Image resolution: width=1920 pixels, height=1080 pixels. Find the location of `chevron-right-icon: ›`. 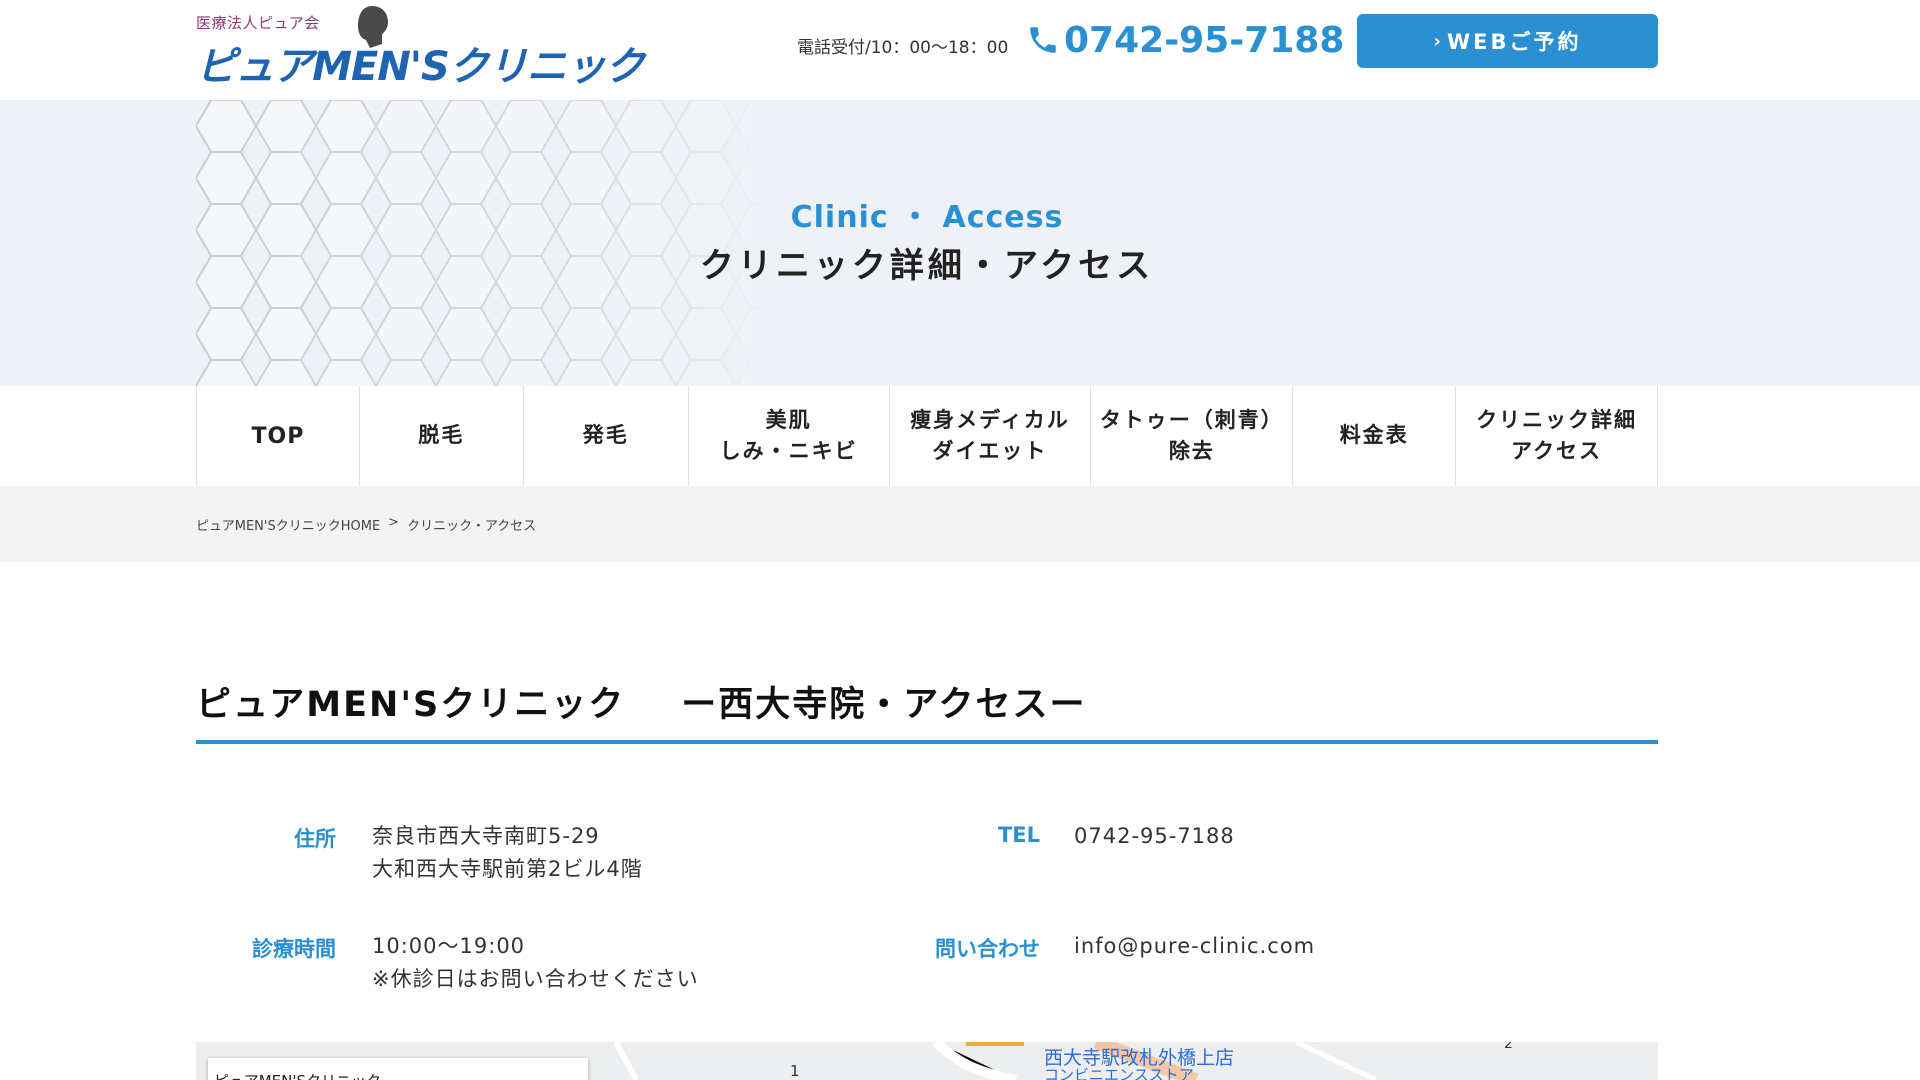

chevron-right-icon: › is located at coordinates (1437, 41).